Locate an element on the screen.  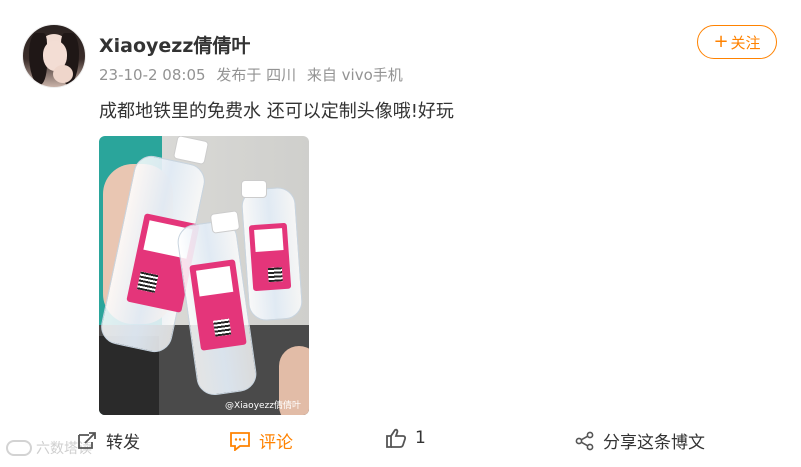
photo-watermark: @Xiaoyezz倩倩叶 is located at coordinates (263, 406).